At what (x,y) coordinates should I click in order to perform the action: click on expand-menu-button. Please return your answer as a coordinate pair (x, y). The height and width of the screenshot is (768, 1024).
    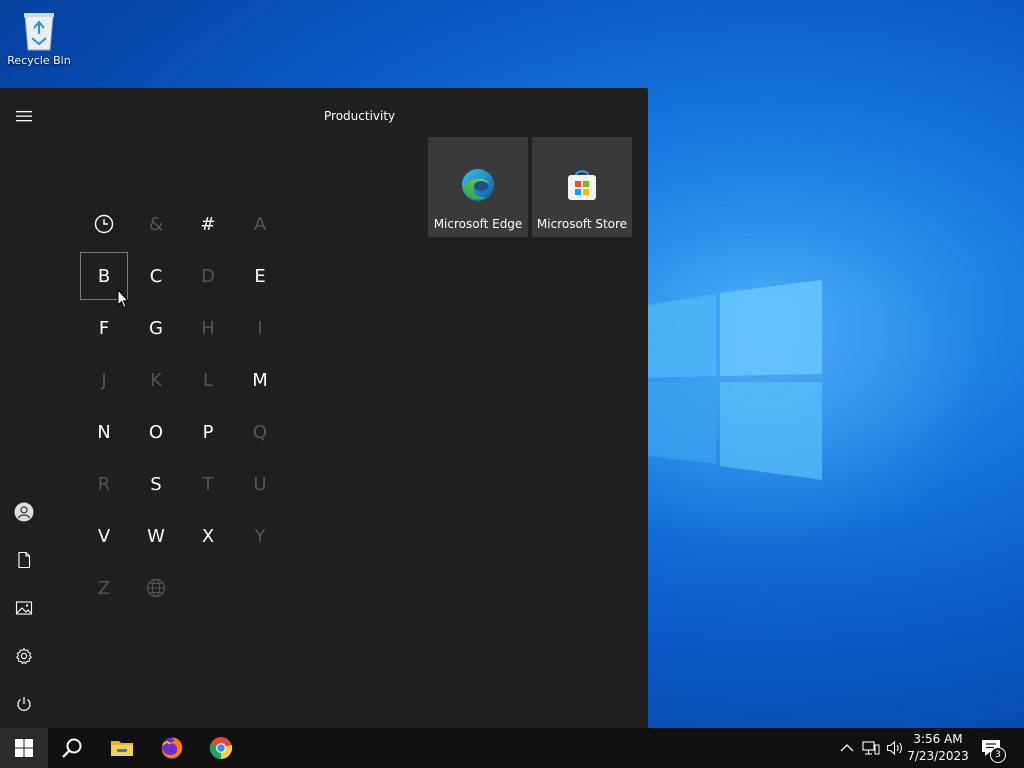
    Looking at the image, I should click on (24, 116).